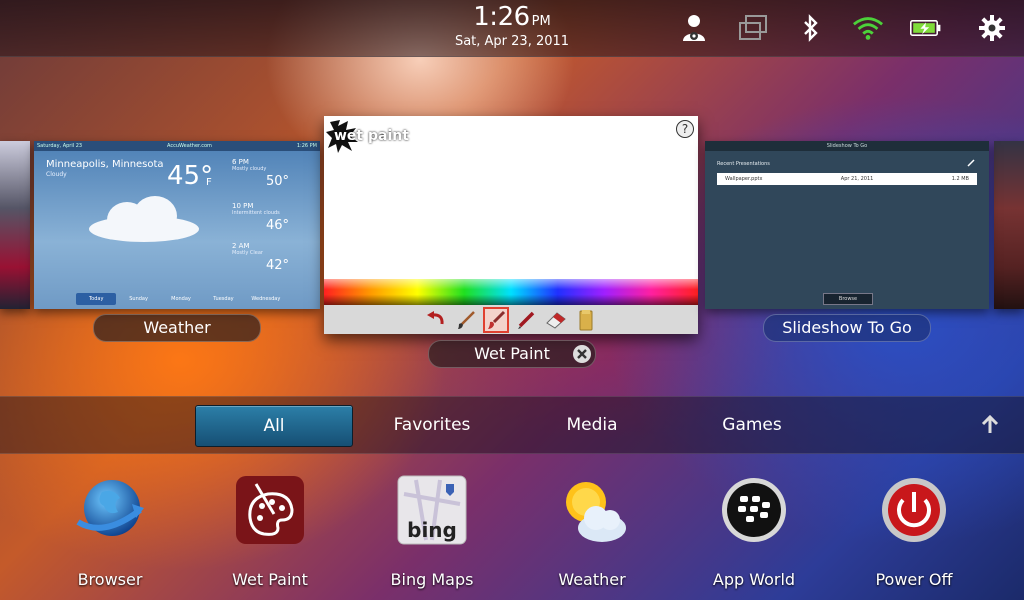 The image size is (1024, 600). What do you see at coordinates (466, 320) in the screenshot?
I see `brush-icon` at bounding box center [466, 320].